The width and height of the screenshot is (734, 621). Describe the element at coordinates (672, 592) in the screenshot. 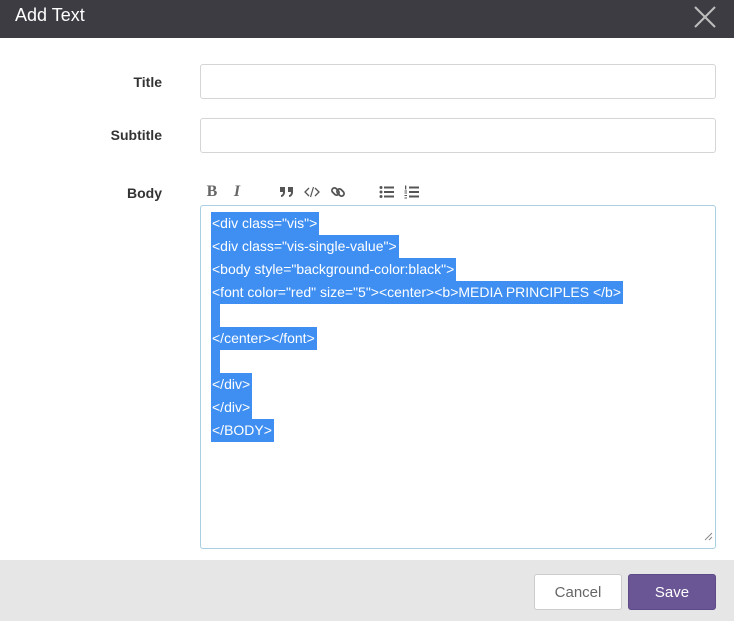

I see `save-button: Save` at that location.